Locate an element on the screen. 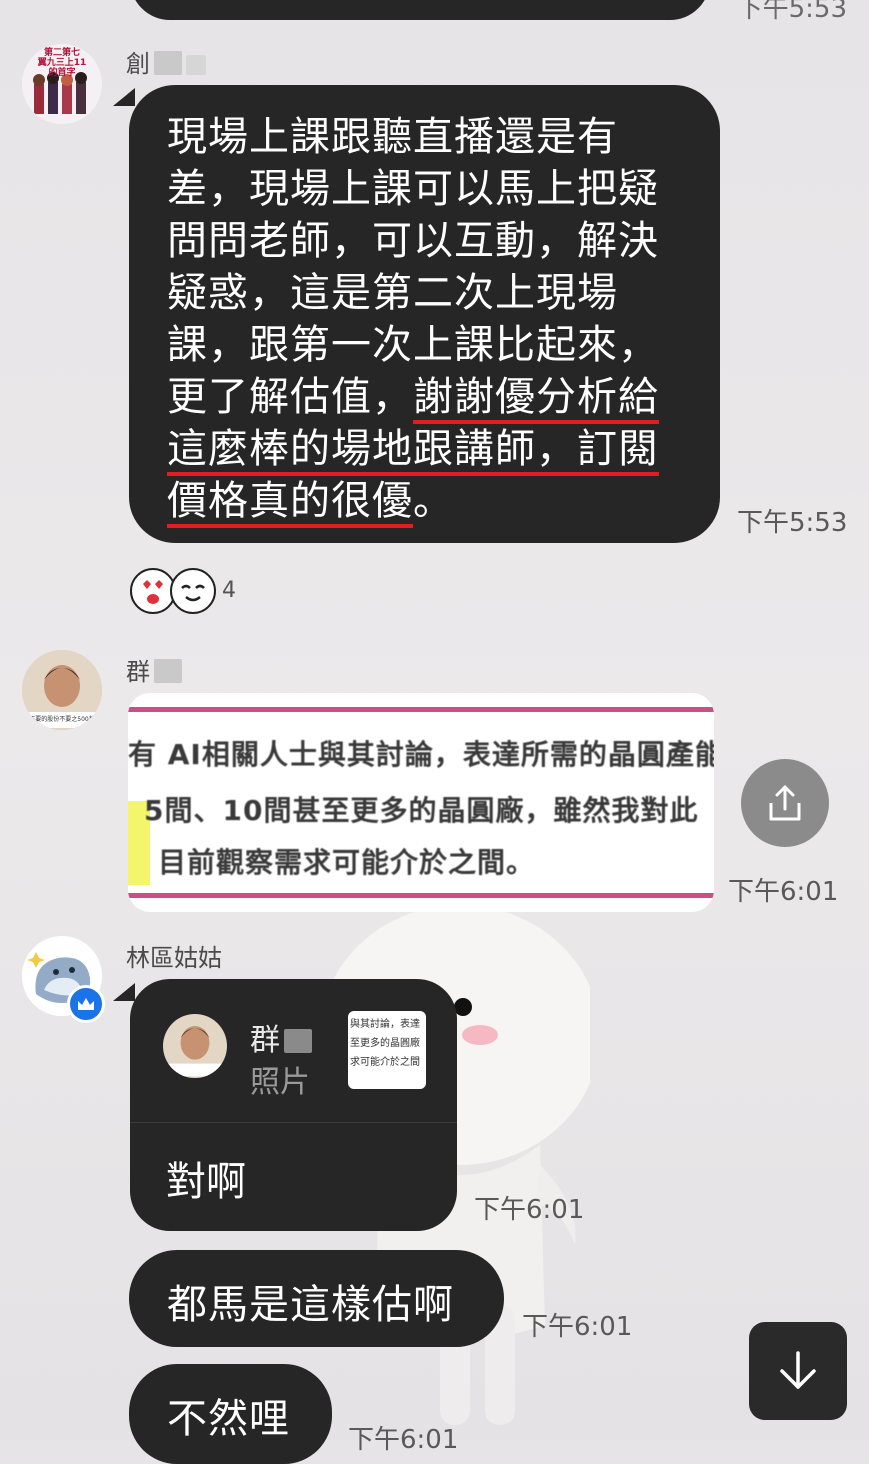  message-time: 下午5:53 is located at coordinates (792, 523).